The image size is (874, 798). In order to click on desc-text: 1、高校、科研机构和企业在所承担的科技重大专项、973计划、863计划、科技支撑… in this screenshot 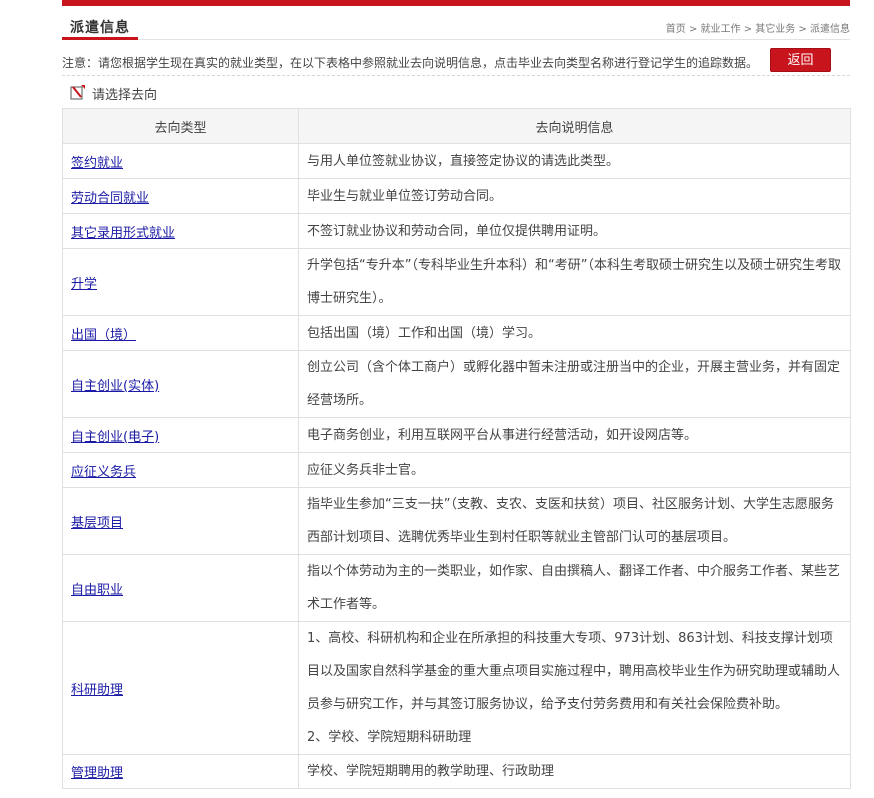, I will do `click(574, 671)`.